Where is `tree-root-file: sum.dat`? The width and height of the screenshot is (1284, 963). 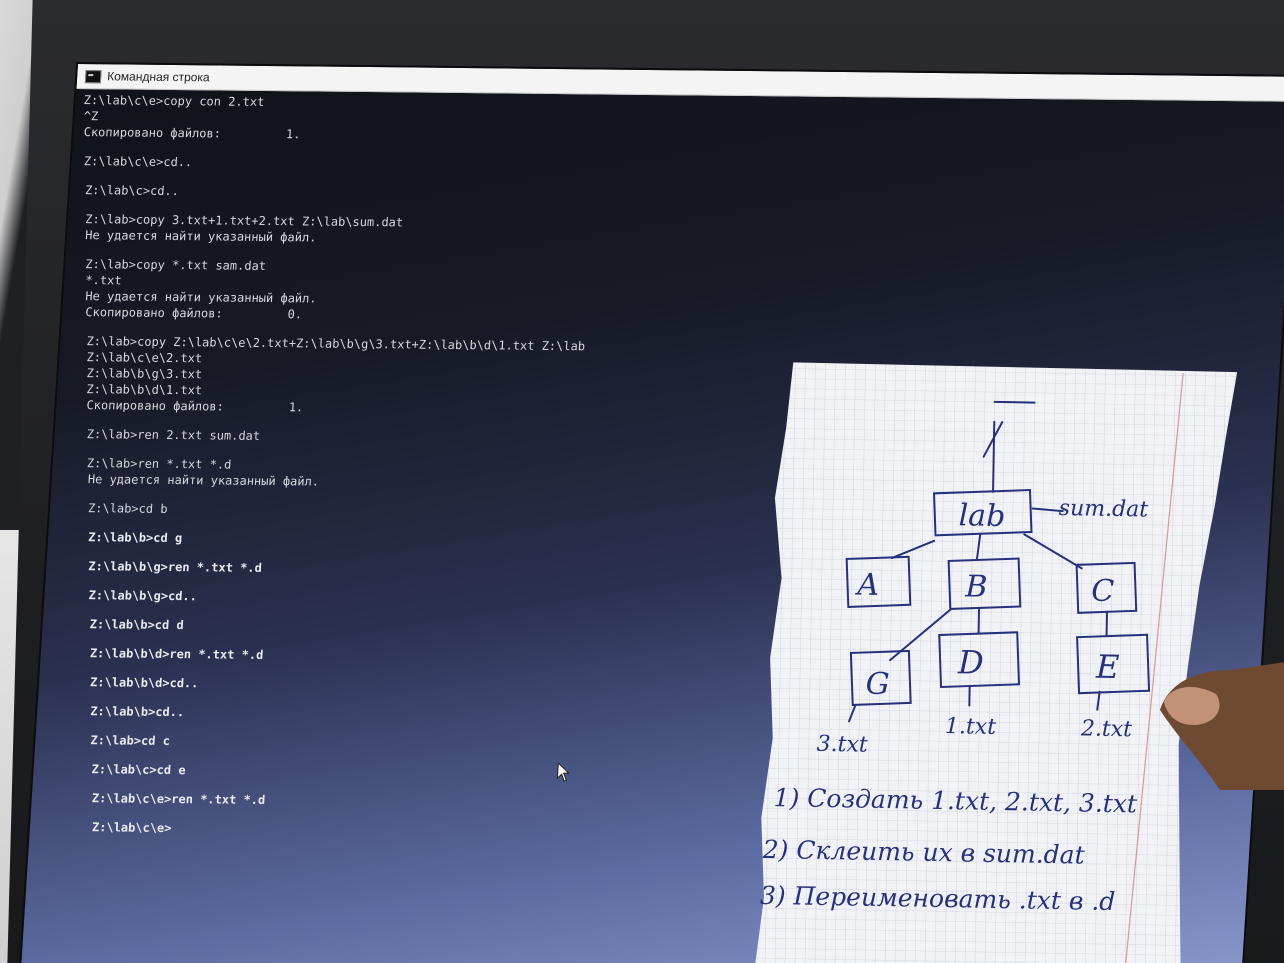 tree-root-file: sum.dat is located at coordinates (1104, 509).